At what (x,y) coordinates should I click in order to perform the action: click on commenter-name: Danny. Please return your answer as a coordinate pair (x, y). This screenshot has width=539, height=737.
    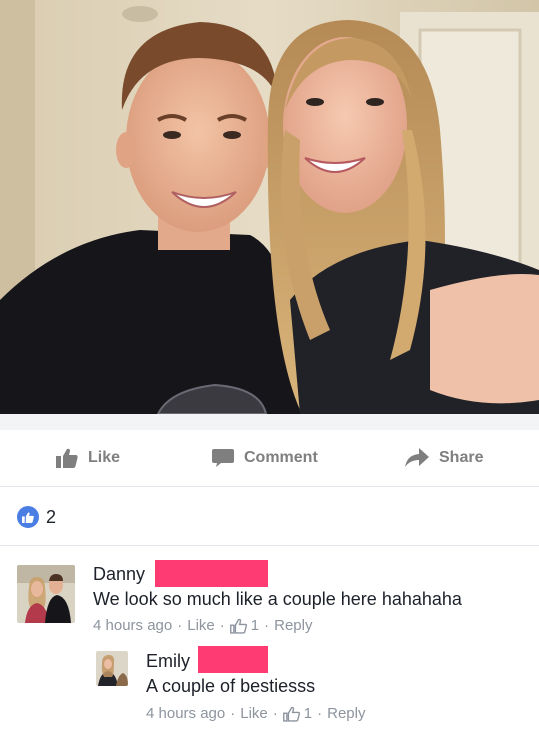
    Looking at the image, I should click on (119, 574).